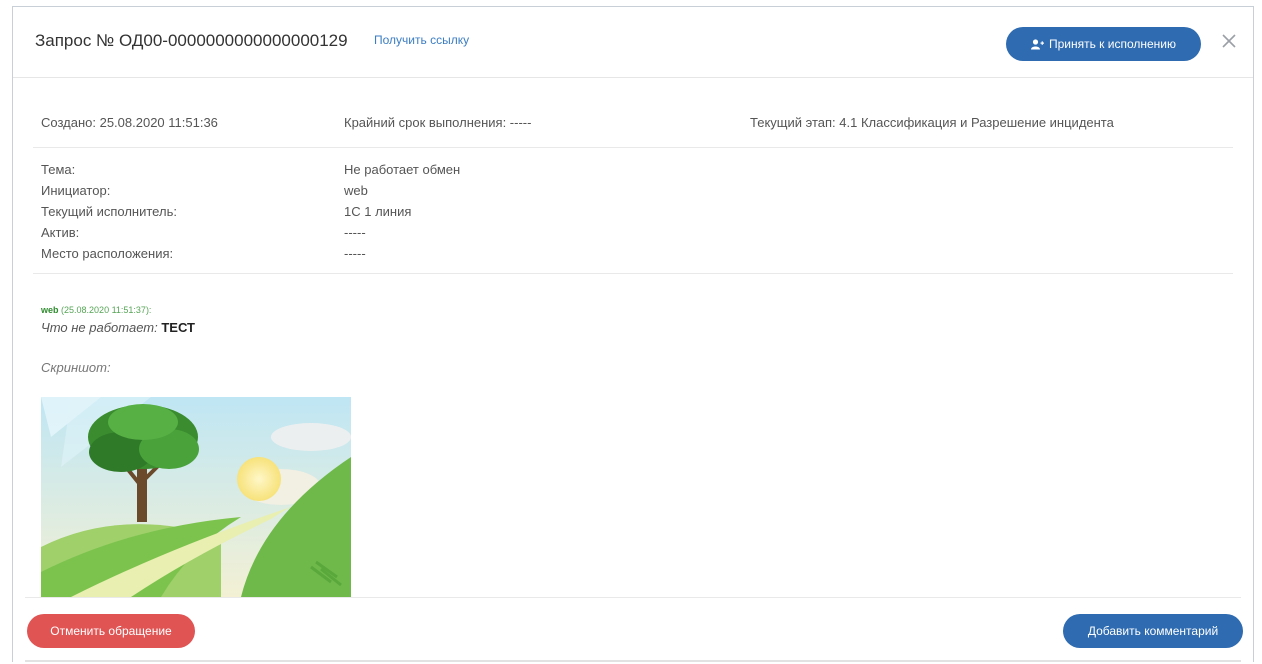  I want to click on close-icon, so click(1229, 41).